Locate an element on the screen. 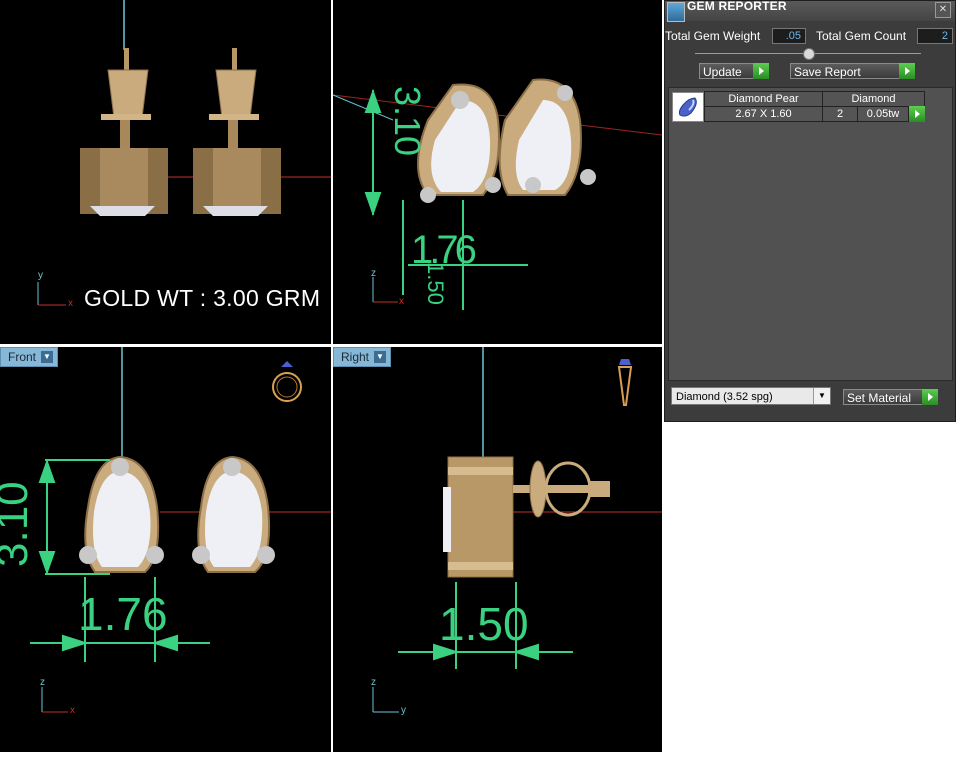 This screenshot has width=960, height=758. earring-front-model is located at coordinates (459, 143).